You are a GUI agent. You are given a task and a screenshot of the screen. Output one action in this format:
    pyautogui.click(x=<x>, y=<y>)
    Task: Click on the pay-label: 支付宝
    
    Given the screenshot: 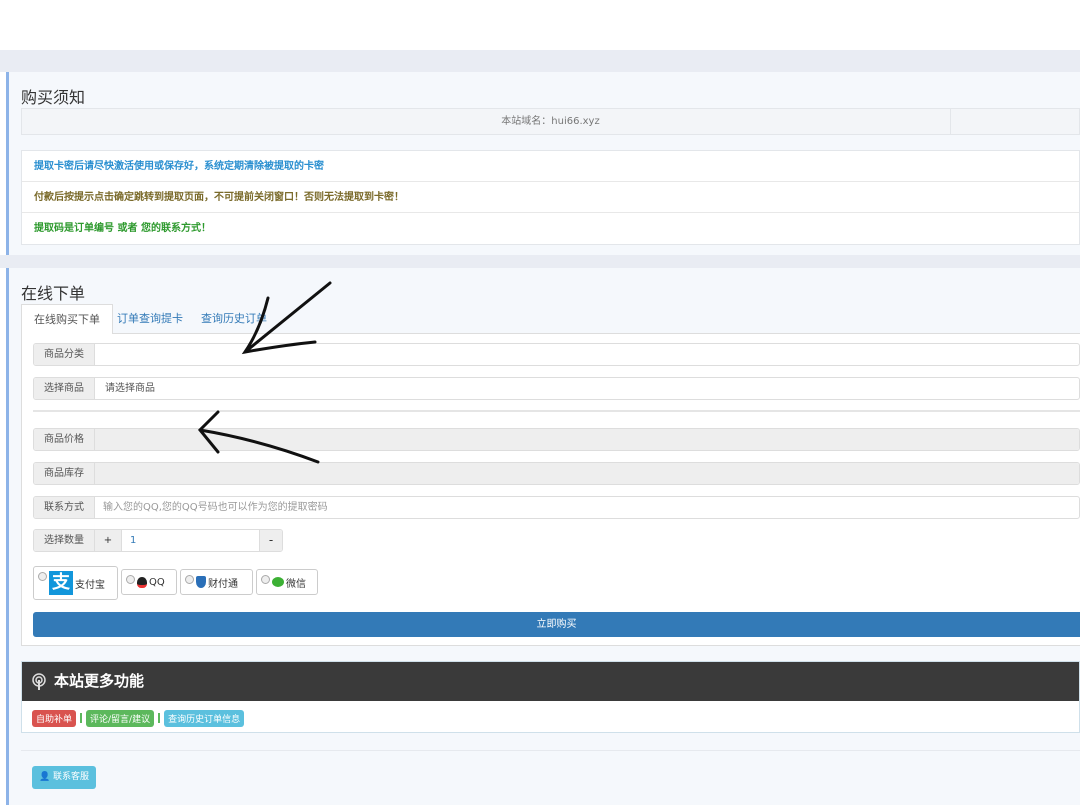 What is the action you would take?
    pyautogui.click(x=90, y=585)
    